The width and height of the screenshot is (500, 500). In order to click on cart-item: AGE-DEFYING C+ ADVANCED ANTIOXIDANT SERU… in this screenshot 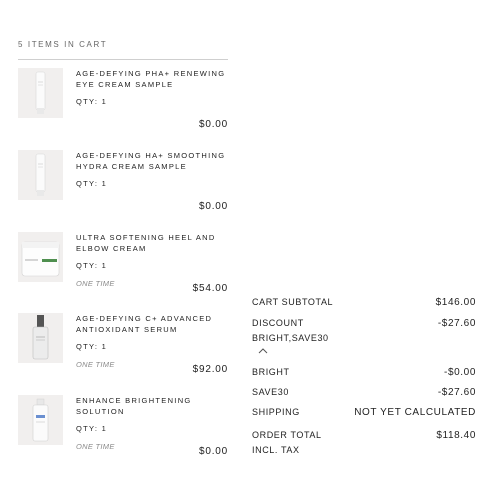, I will do `click(123, 353)`.